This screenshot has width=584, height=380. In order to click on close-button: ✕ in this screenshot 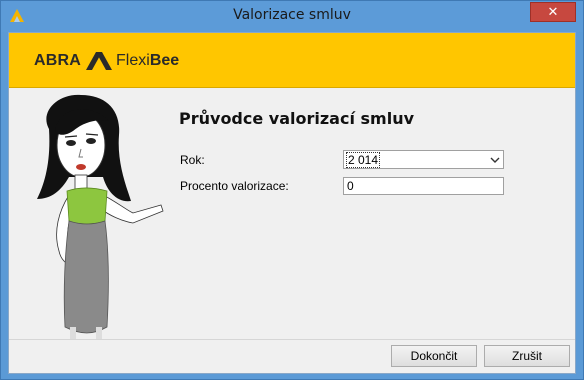, I will do `click(553, 12)`.